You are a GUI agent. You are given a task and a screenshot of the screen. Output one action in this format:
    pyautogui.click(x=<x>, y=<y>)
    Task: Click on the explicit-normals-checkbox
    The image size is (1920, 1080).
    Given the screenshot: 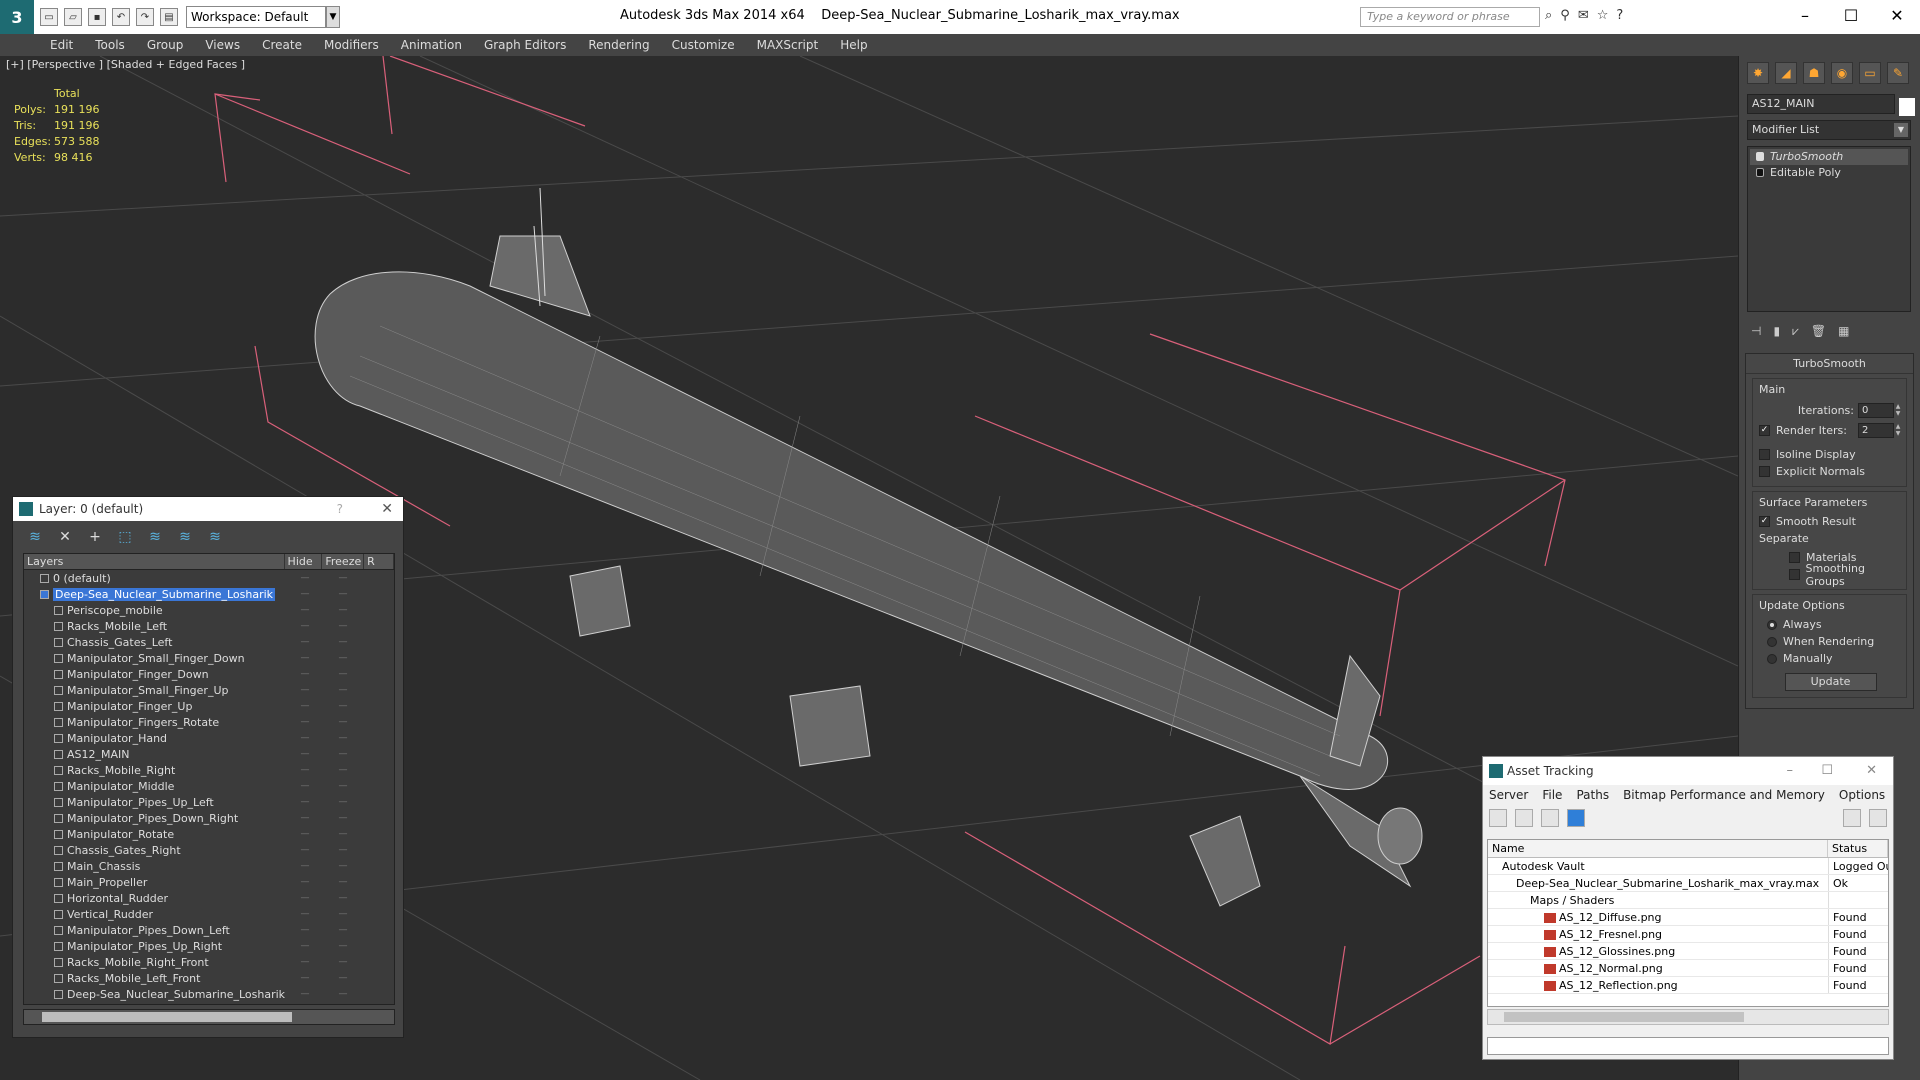 What is the action you would take?
    pyautogui.click(x=1764, y=471)
    